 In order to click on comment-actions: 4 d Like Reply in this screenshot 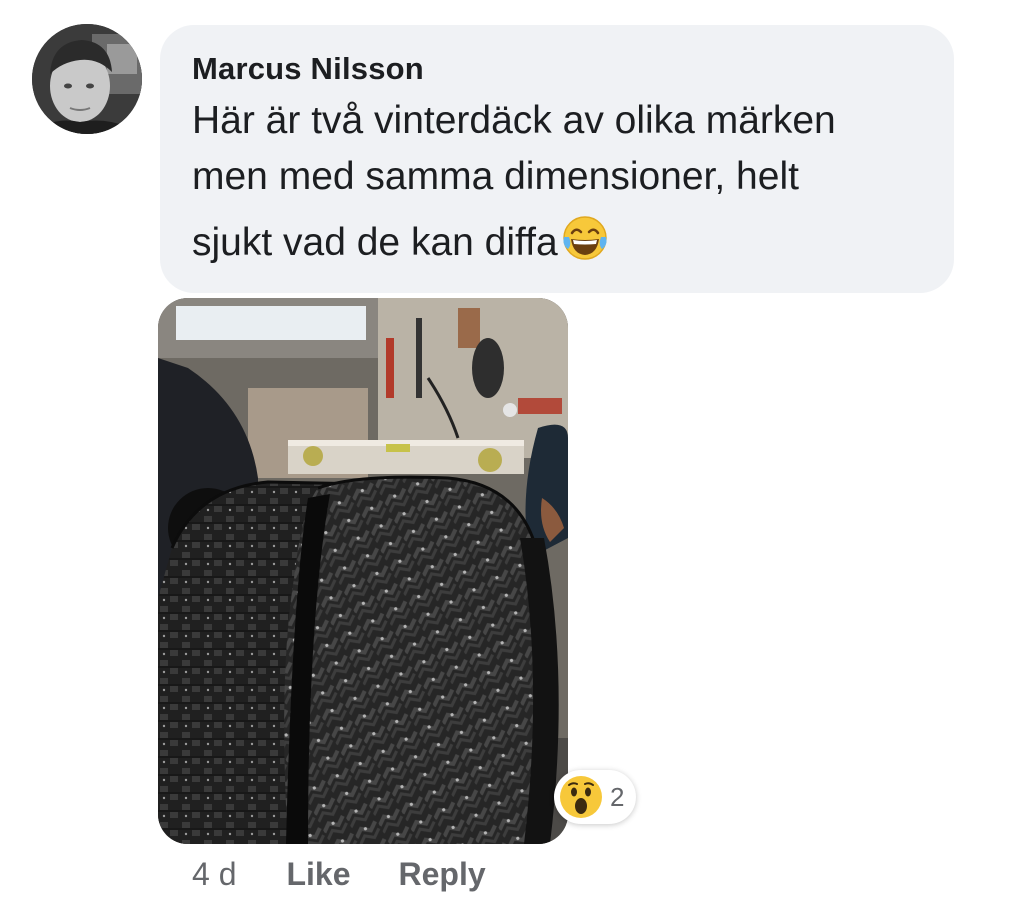, I will do `click(339, 874)`.